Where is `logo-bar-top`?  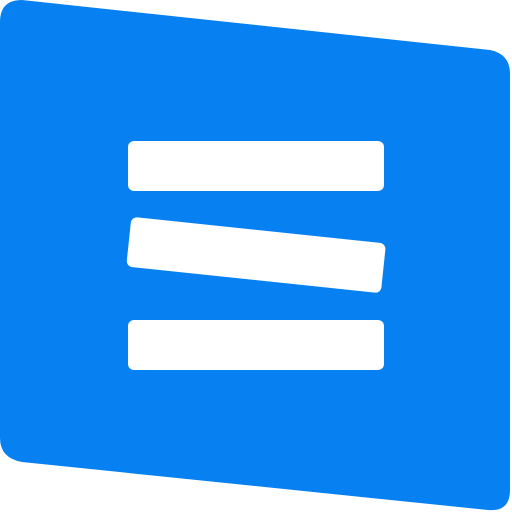 logo-bar-top is located at coordinates (256, 166).